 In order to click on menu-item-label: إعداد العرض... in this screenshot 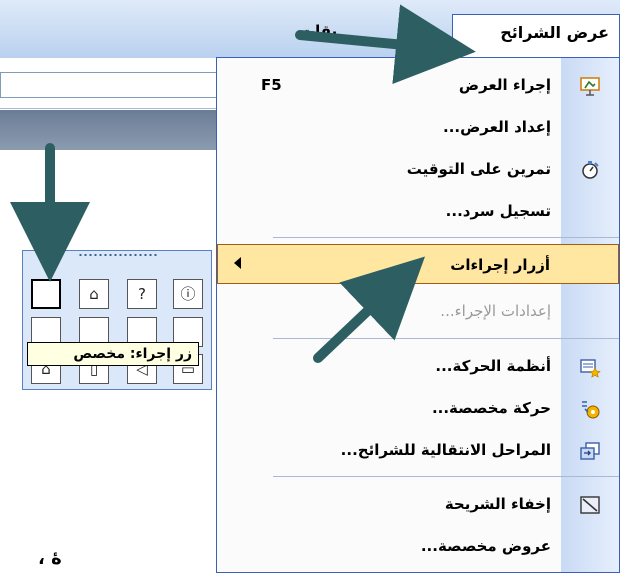, I will do `click(497, 127)`.